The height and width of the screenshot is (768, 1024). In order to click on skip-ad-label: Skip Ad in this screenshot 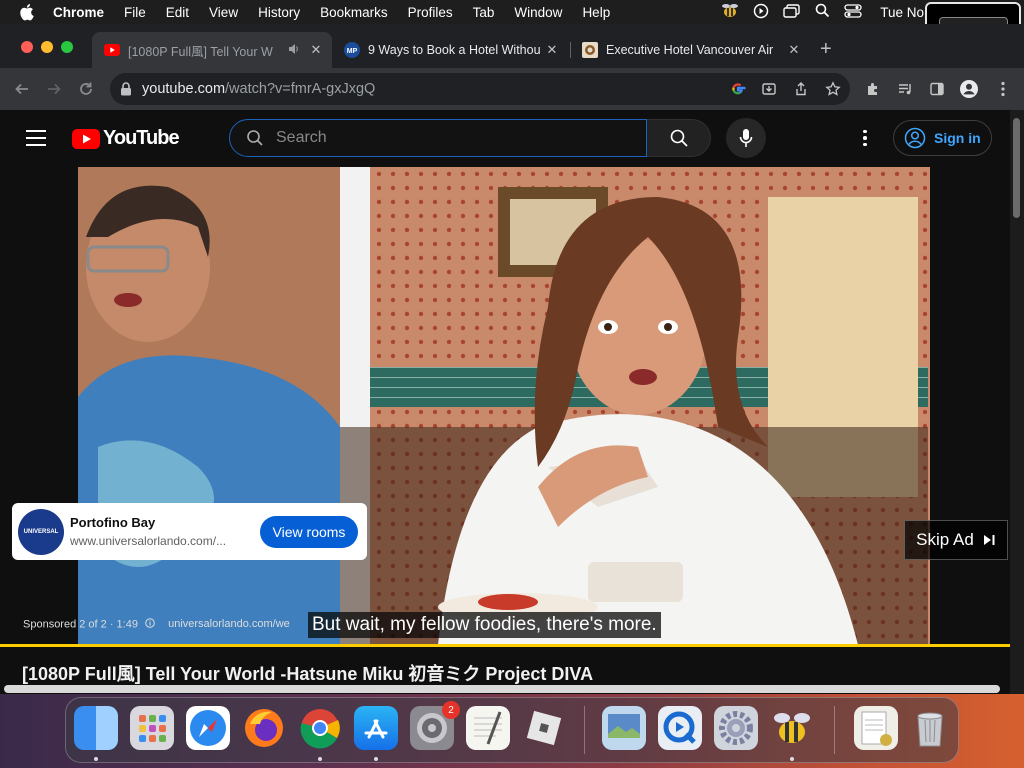, I will do `click(945, 539)`.